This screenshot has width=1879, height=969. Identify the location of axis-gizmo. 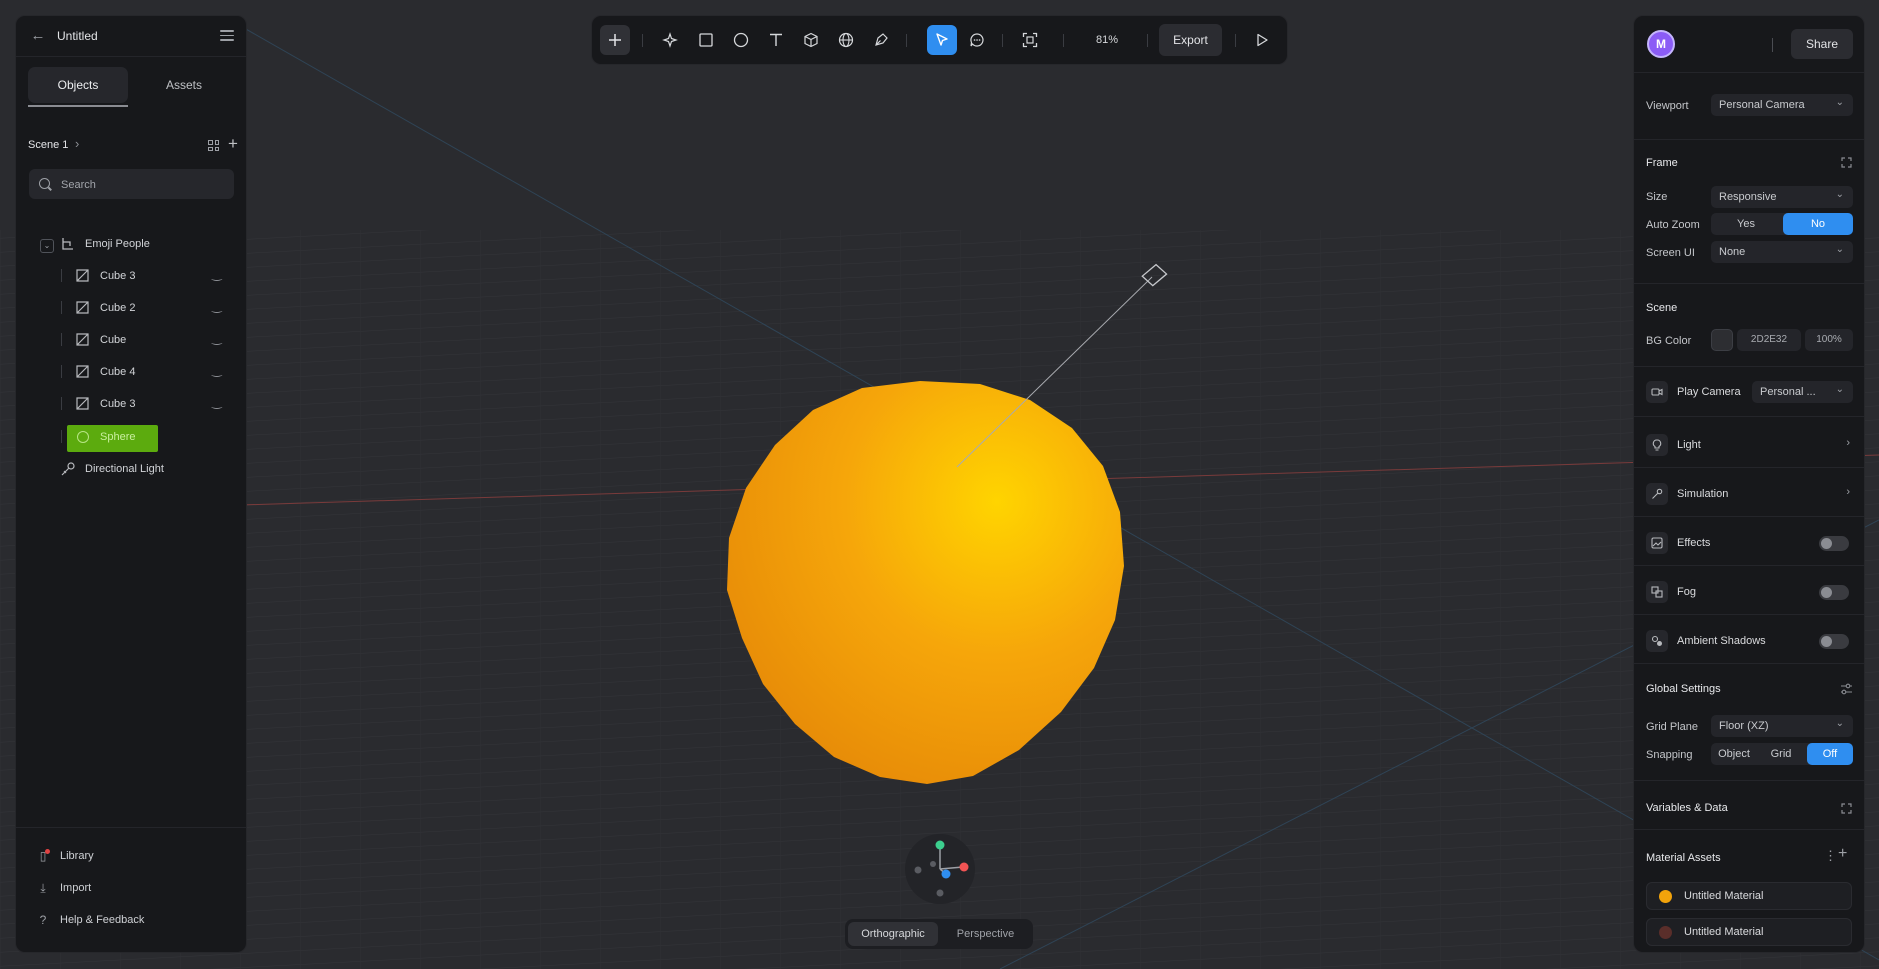
(940, 869).